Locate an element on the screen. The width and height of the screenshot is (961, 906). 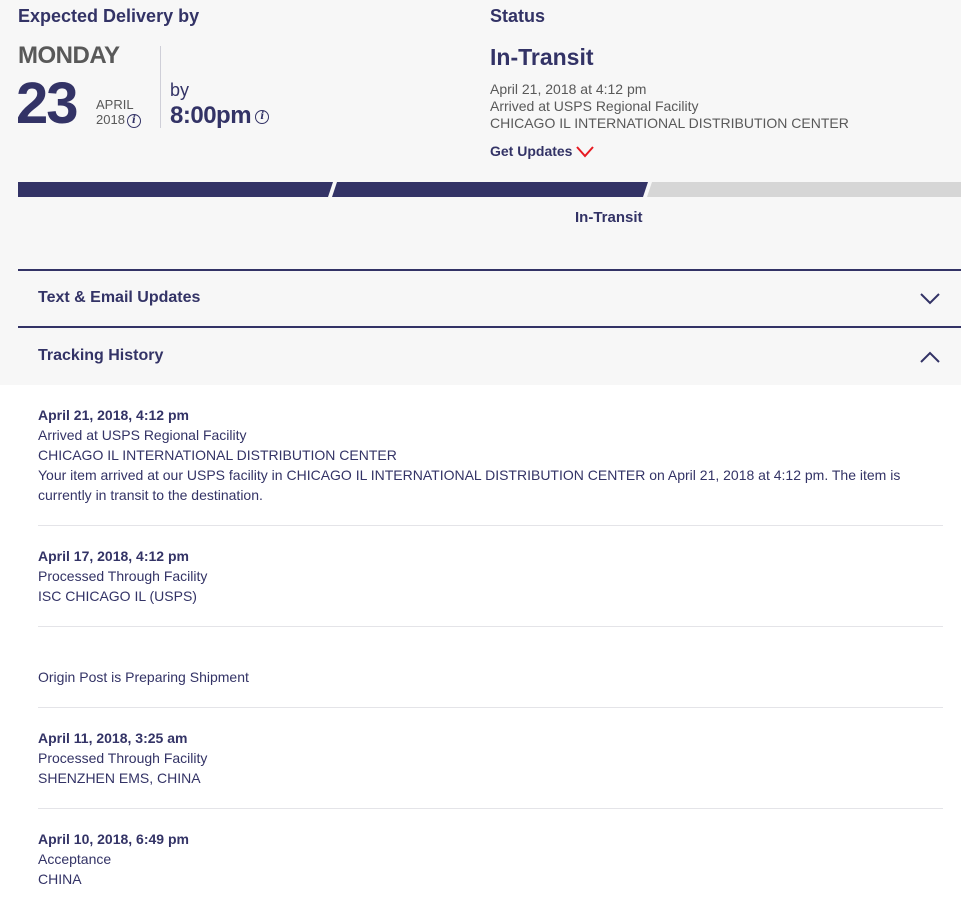
time-info-icon: i is located at coordinates (262, 116).